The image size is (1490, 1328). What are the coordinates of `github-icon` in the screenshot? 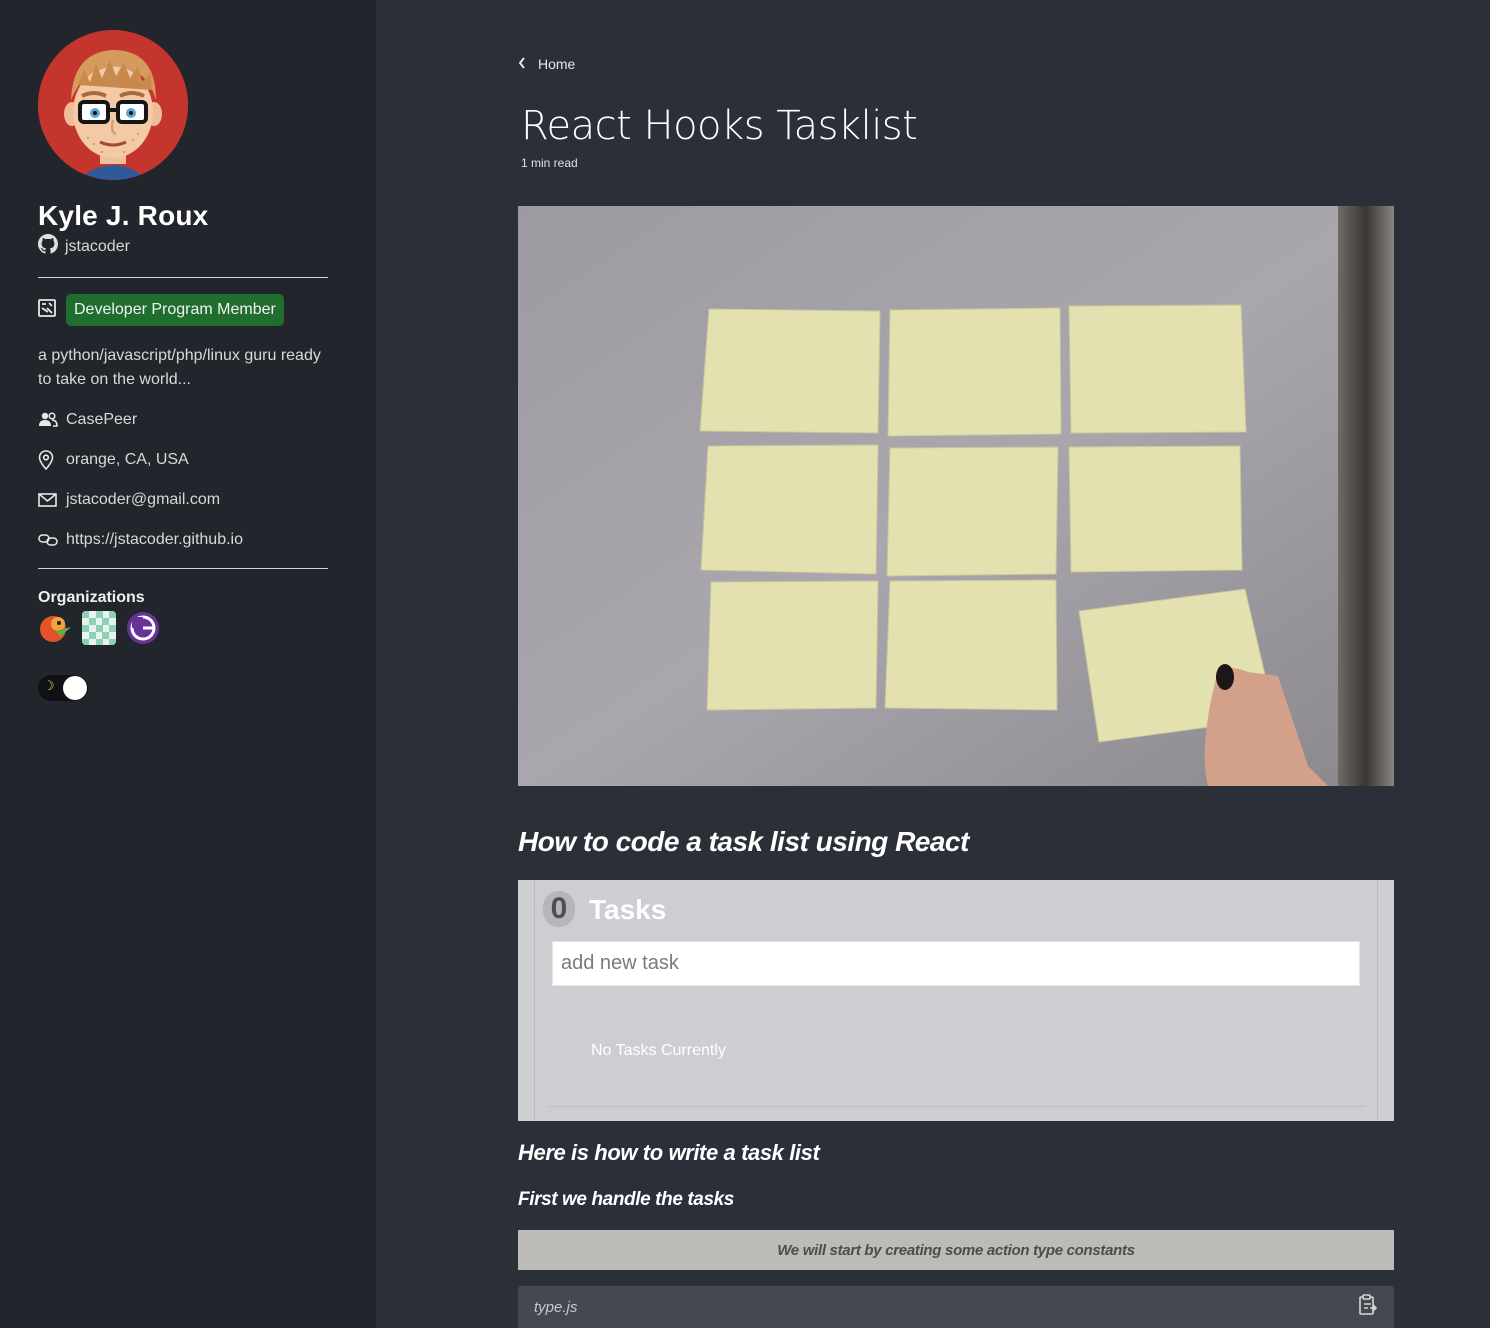 It's located at (51, 246).